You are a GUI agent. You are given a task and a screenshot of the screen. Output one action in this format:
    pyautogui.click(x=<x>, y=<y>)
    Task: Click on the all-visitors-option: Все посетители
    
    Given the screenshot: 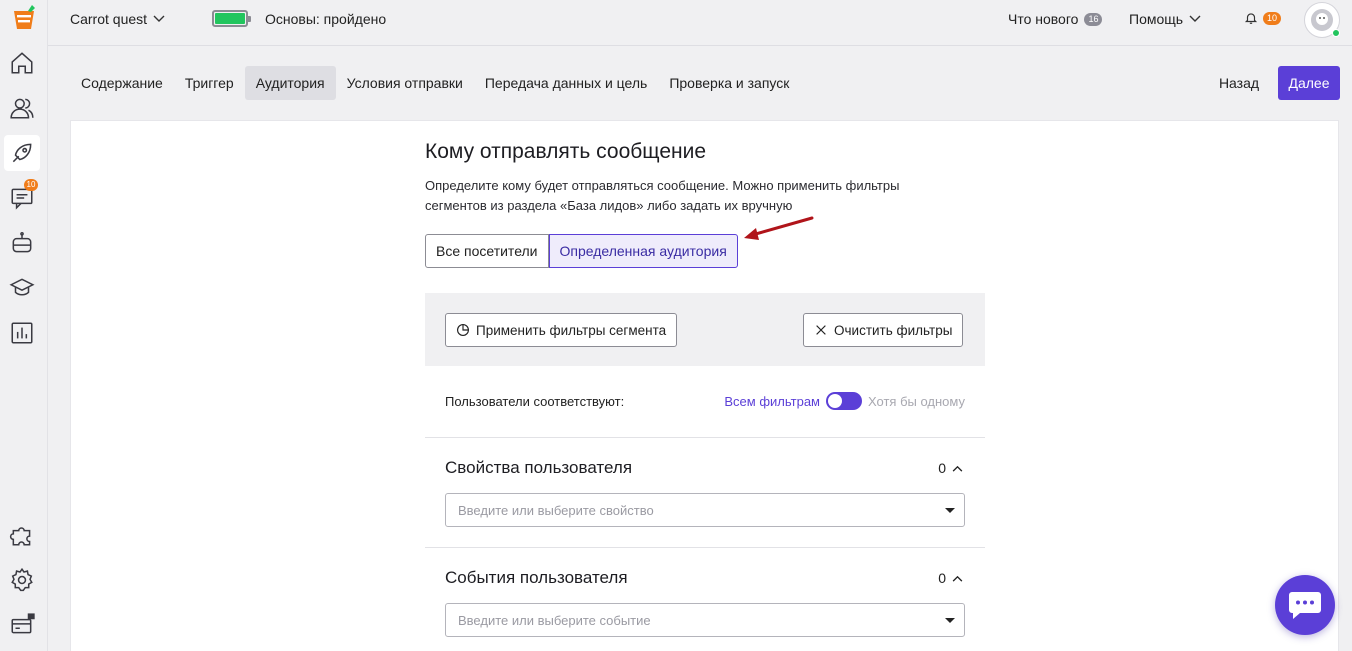 What is the action you would take?
    pyautogui.click(x=487, y=251)
    